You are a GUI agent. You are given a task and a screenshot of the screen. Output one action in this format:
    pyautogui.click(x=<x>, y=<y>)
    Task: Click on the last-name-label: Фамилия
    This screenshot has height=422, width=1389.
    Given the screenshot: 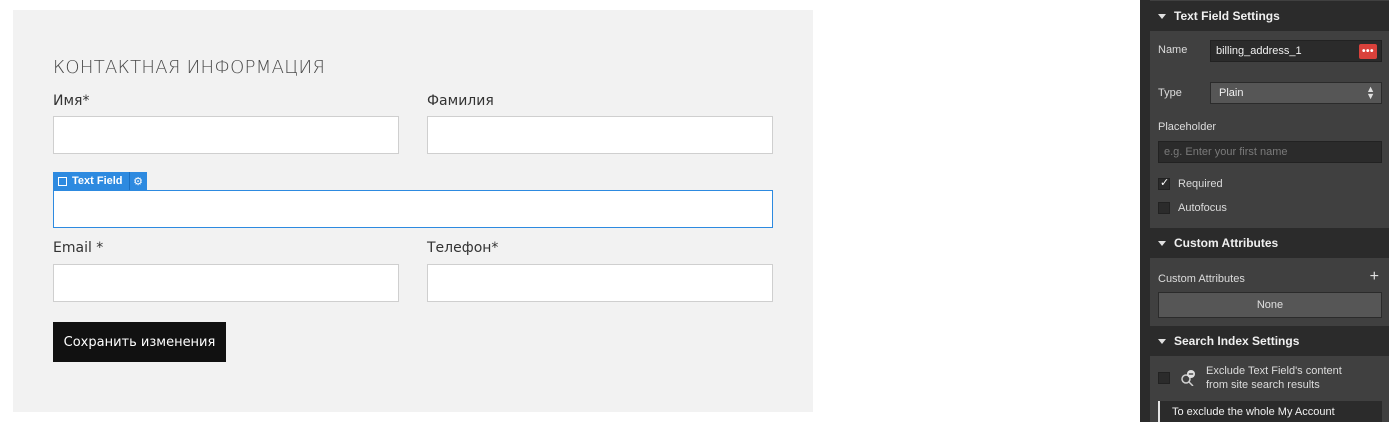 What is the action you would take?
    pyautogui.click(x=460, y=101)
    